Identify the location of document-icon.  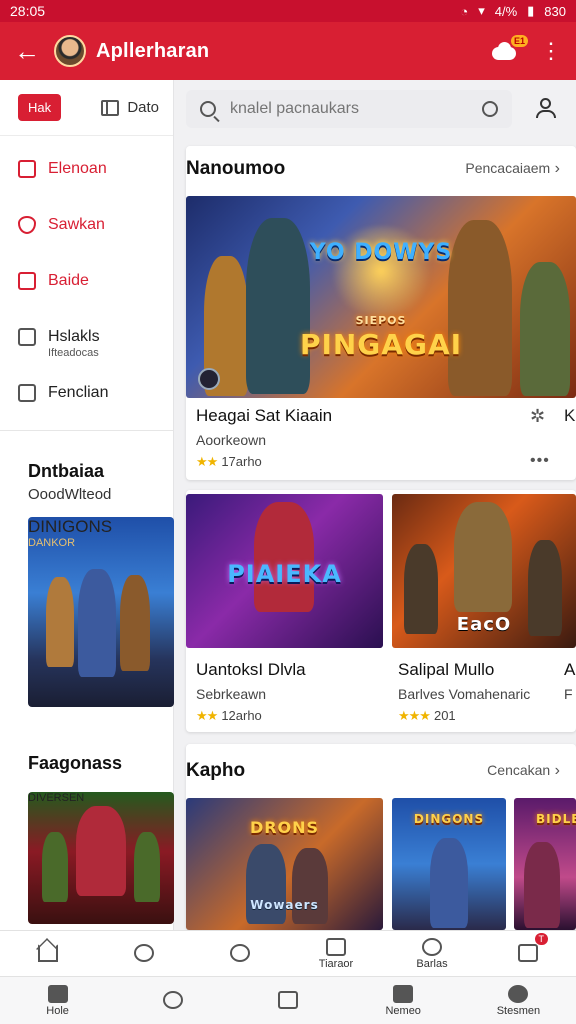
(27, 281).